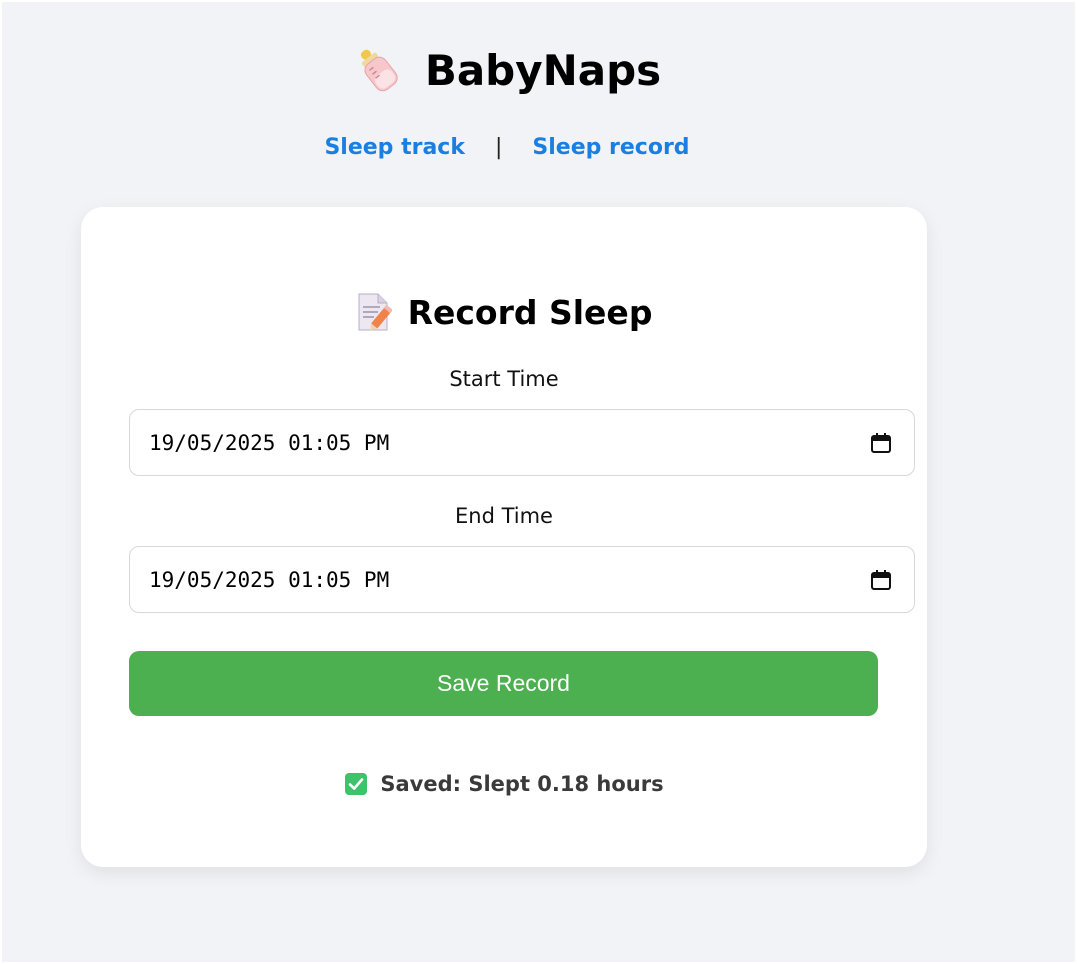 The image size is (1077, 964). Describe the element at coordinates (610, 147) in the screenshot. I see `nav-link-sleep-record: Sleep record` at that location.